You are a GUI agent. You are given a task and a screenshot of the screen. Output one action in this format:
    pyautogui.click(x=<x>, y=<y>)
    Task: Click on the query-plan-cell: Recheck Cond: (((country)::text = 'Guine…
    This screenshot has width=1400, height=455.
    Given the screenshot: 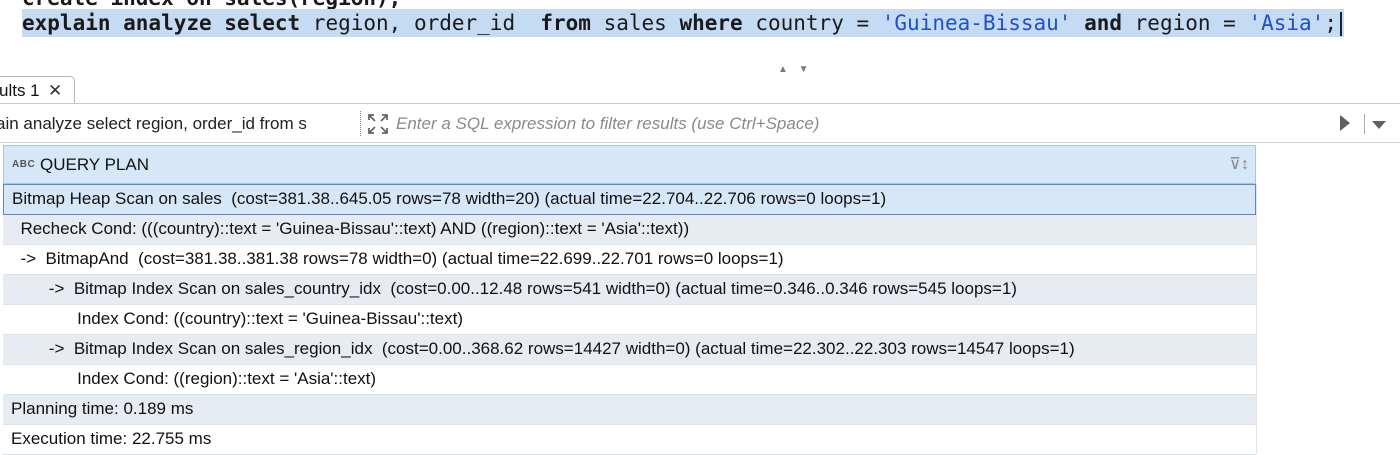 What is the action you would take?
    pyautogui.click(x=350, y=228)
    